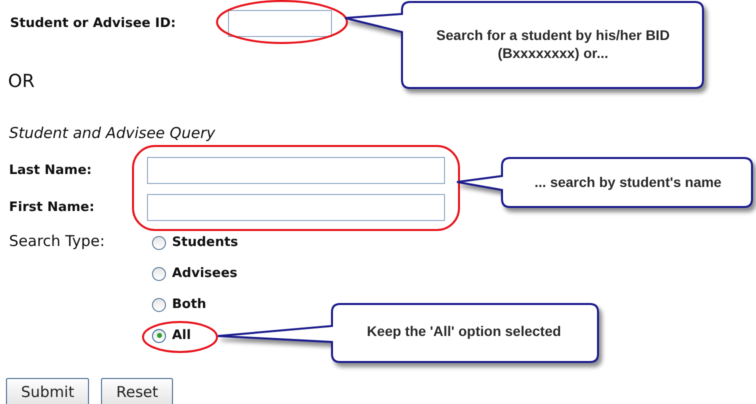 This screenshot has width=756, height=404. I want to click on radio-label: Advisees, so click(205, 273).